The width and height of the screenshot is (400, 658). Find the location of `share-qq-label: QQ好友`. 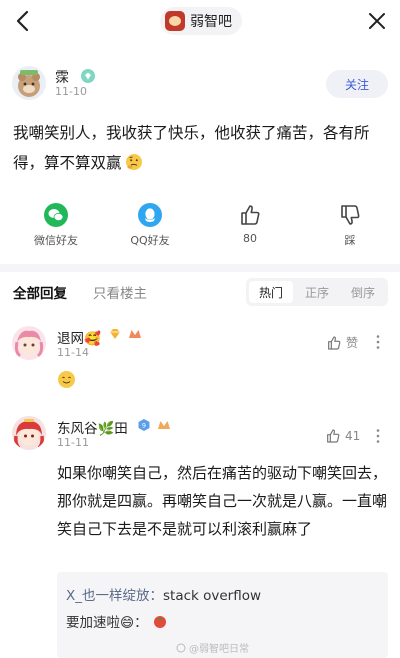

share-qq-label: QQ好友 is located at coordinates (150, 240).